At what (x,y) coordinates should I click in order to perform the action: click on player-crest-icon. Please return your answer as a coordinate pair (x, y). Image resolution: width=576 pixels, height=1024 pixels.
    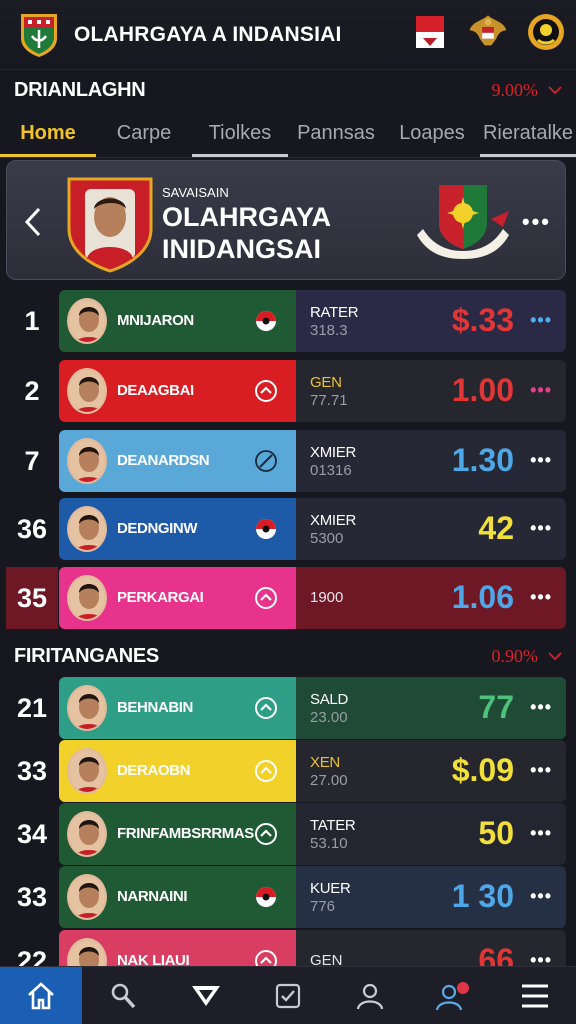
    Looking at the image, I should click on (110, 225).